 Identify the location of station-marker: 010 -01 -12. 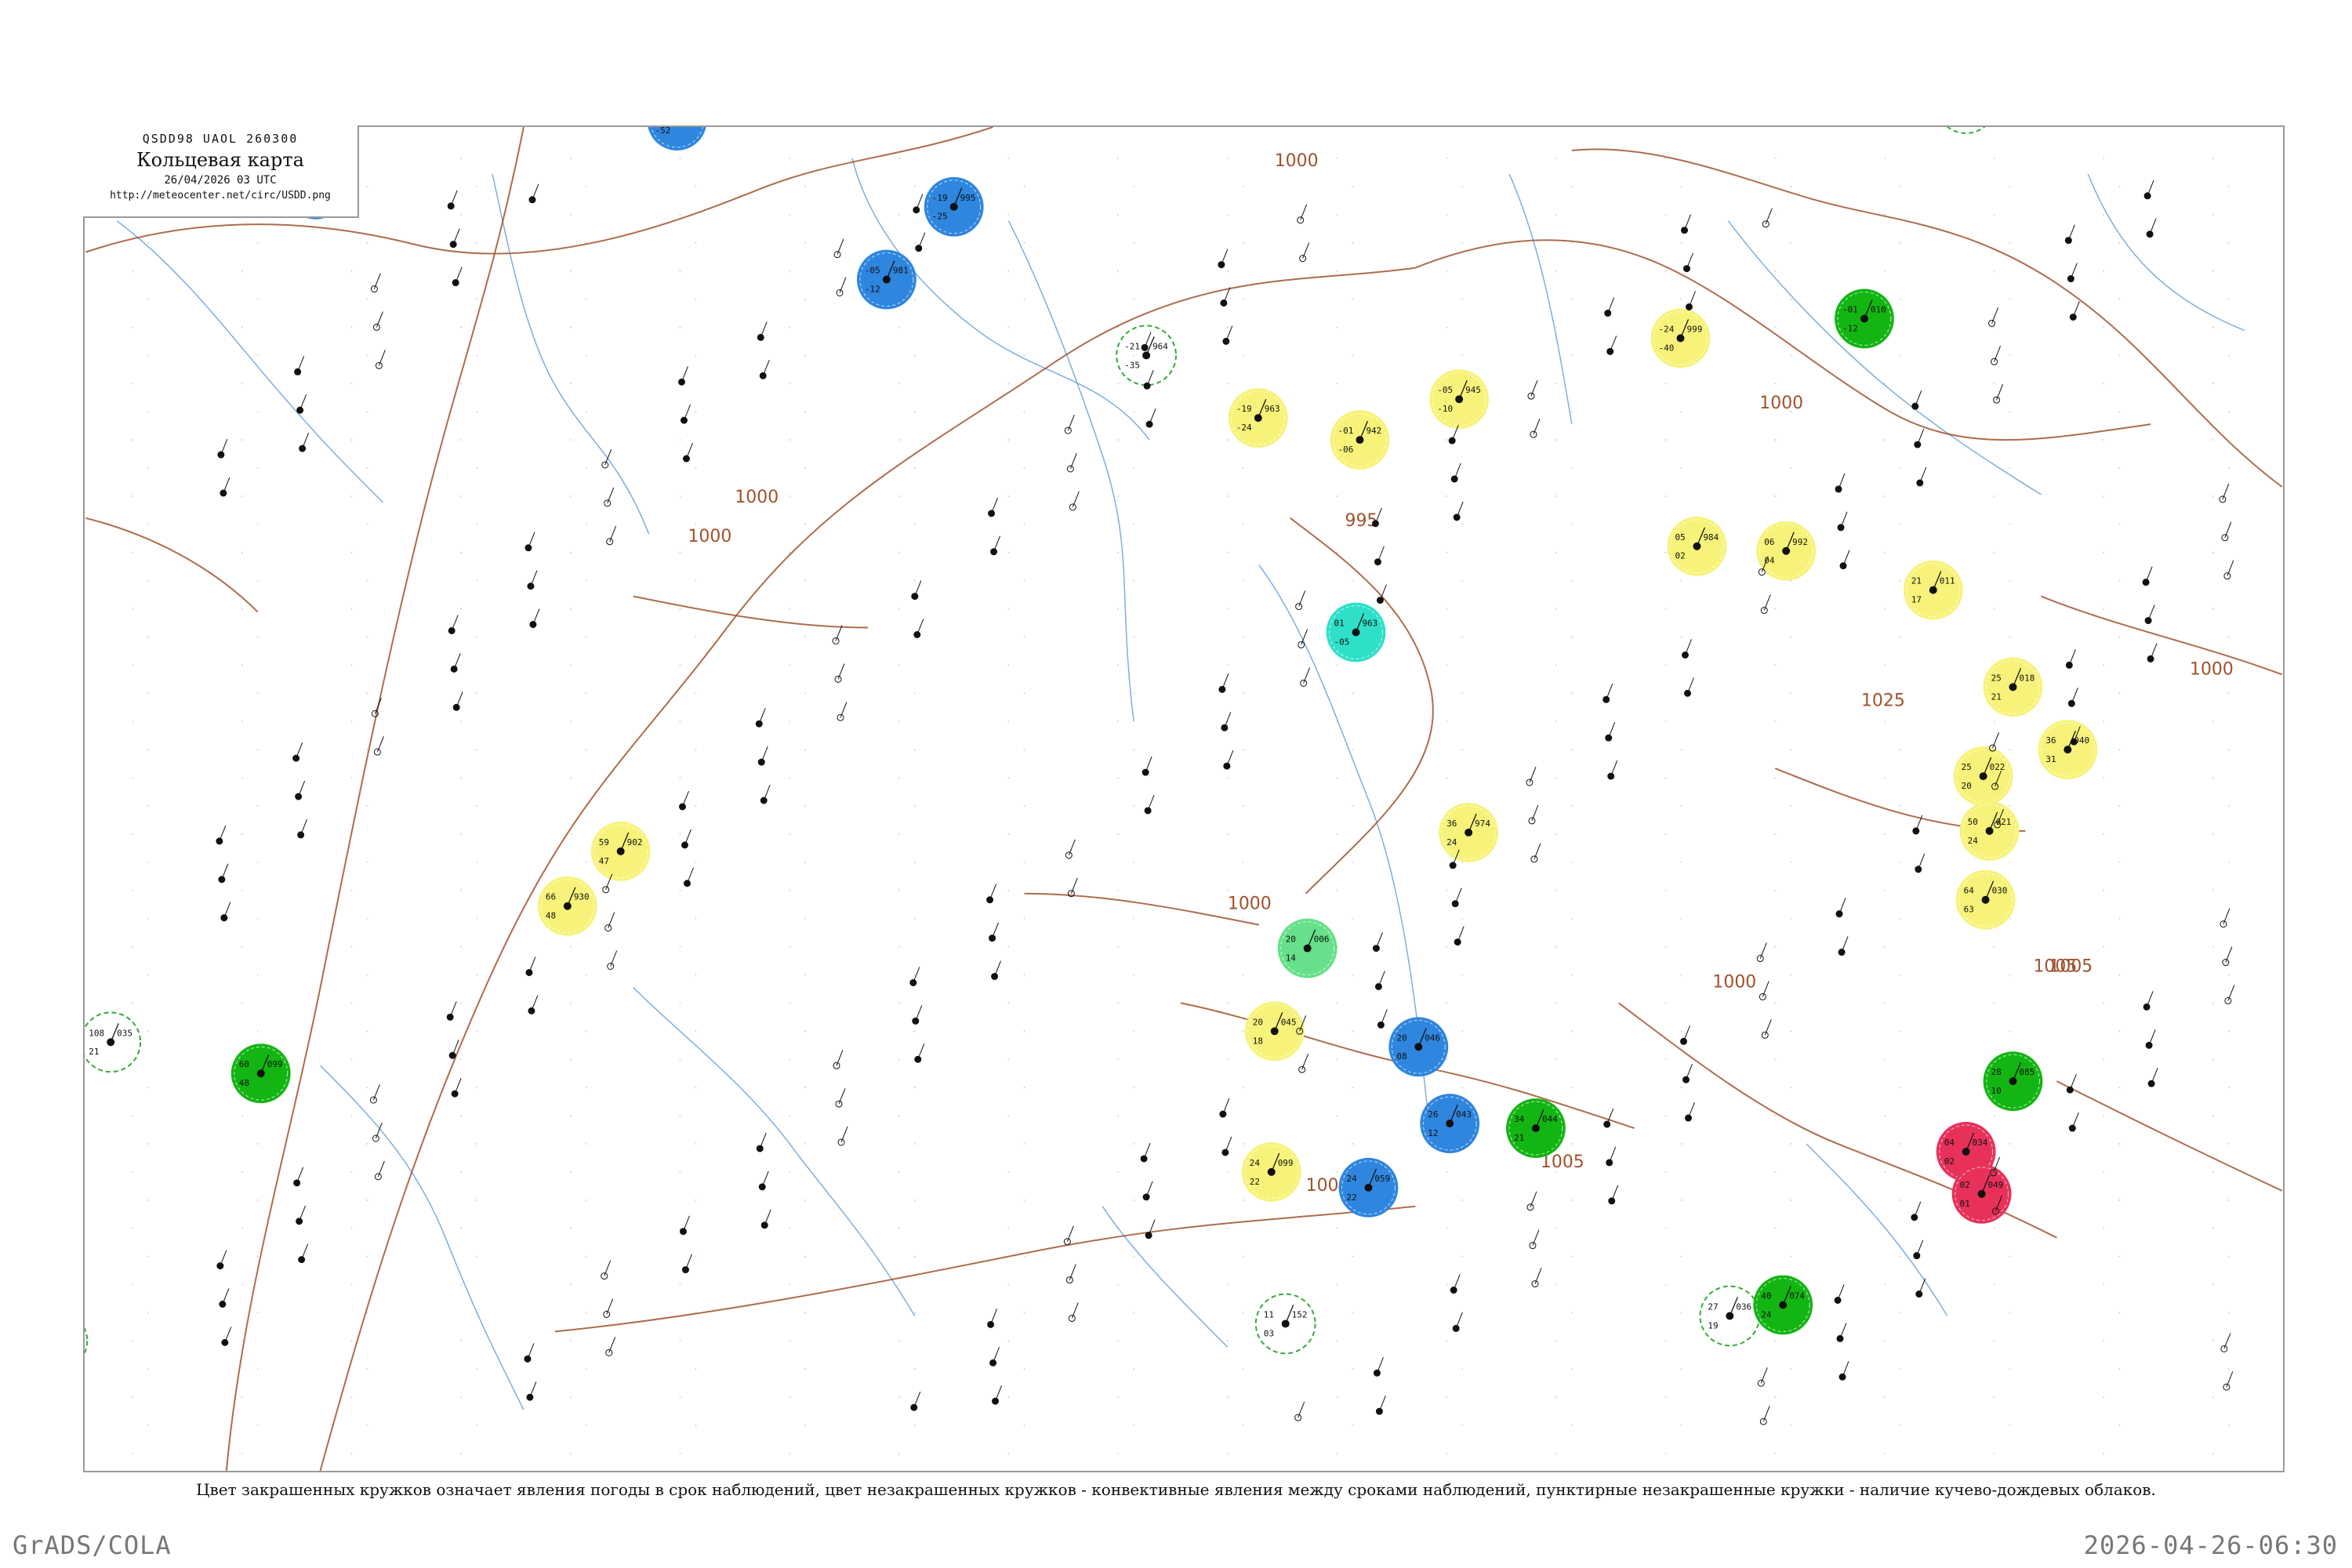
(1864, 319).